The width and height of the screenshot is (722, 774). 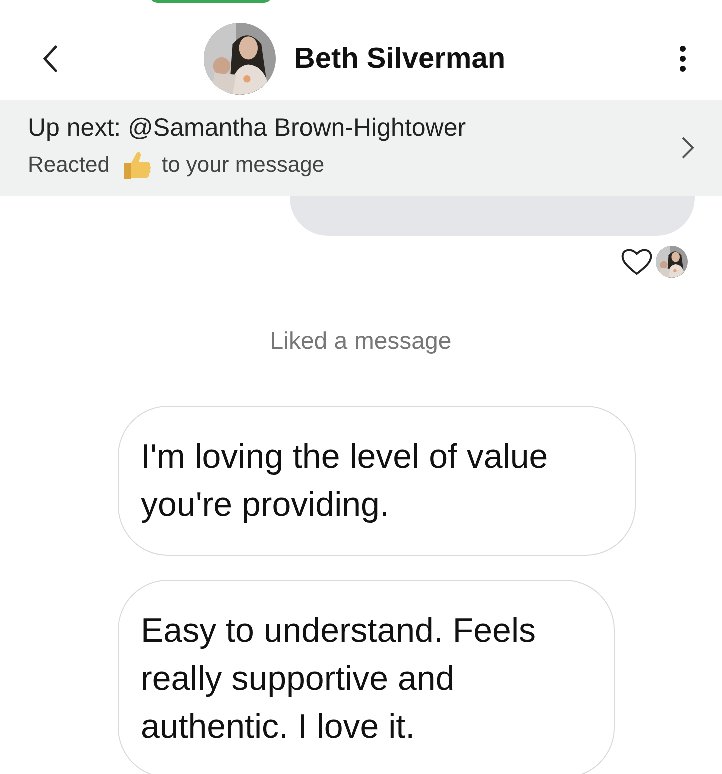 What do you see at coordinates (361, 342) in the screenshot?
I see `activity-label: Liked a message` at bounding box center [361, 342].